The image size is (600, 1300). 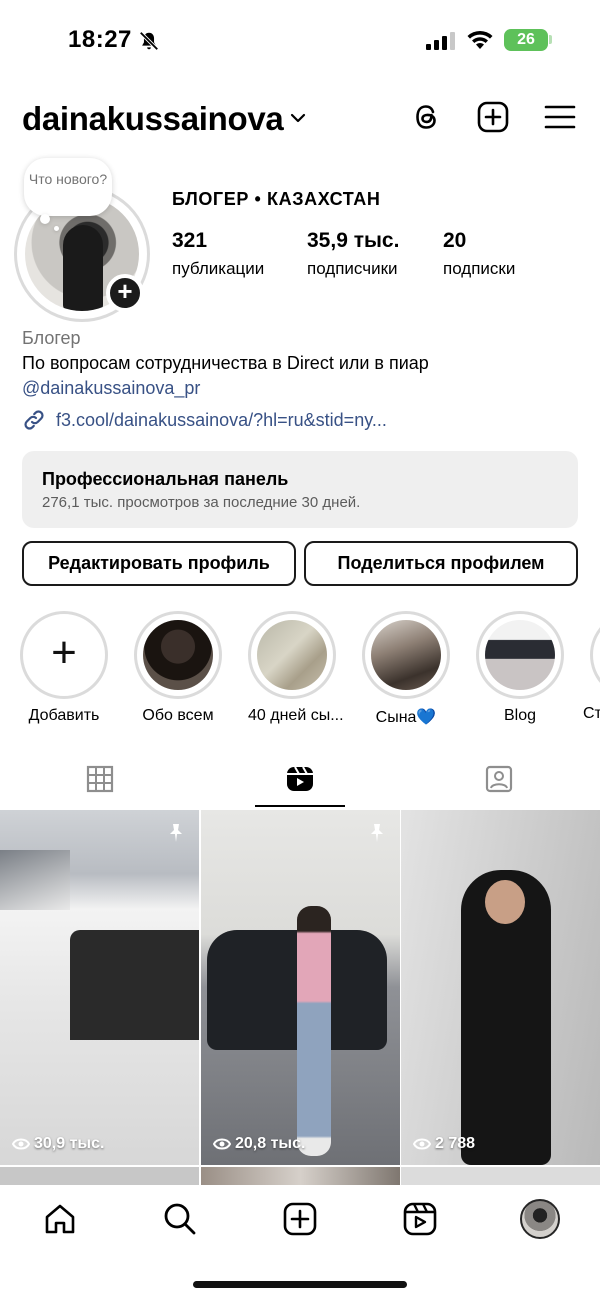 What do you see at coordinates (68, 187) in the screenshot?
I see `note-bubble: Что нового?` at bounding box center [68, 187].